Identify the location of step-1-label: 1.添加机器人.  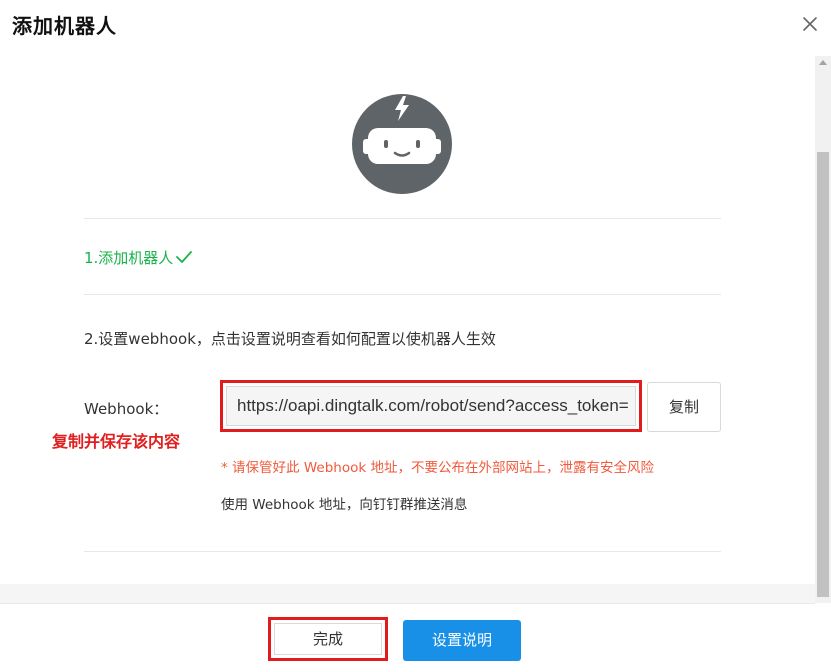
(129, 258).